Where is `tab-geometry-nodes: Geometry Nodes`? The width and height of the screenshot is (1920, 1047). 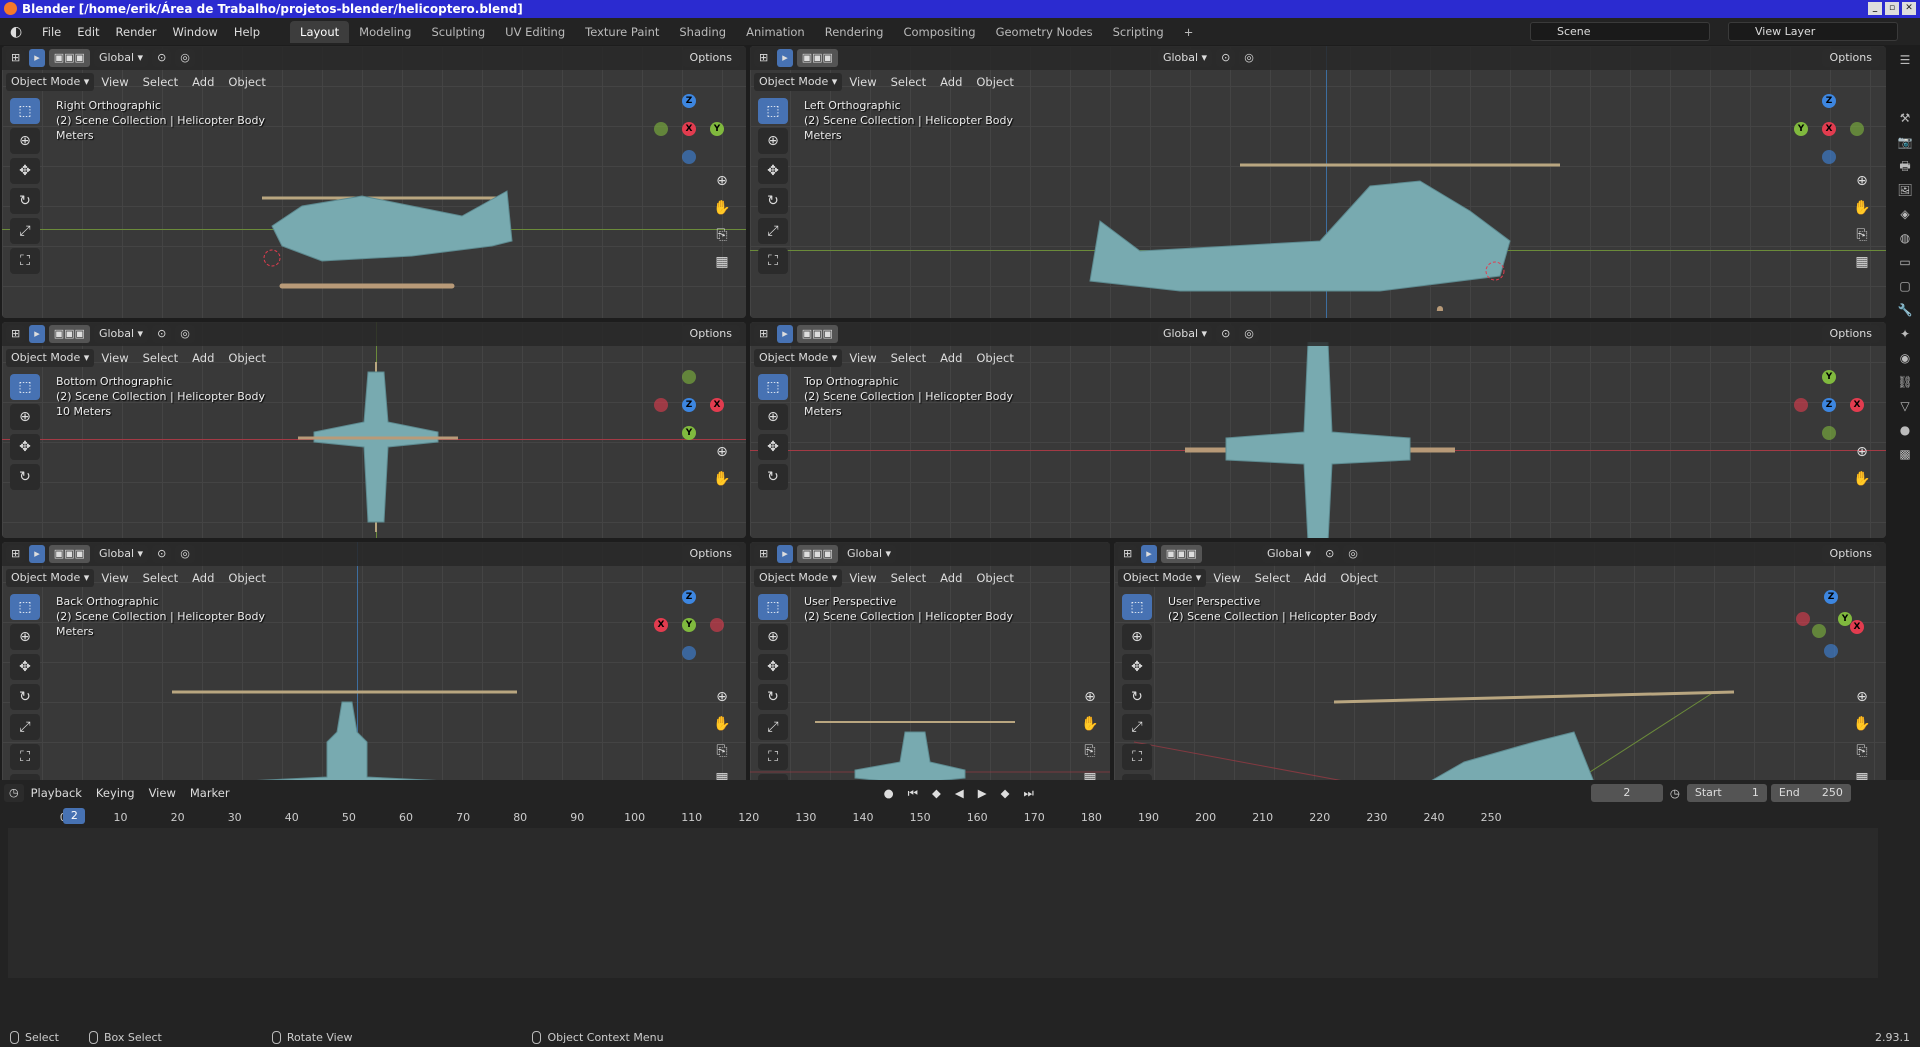 tab-geometry-nodes: Geometry Nodes is located at coordinates (1044, 32).